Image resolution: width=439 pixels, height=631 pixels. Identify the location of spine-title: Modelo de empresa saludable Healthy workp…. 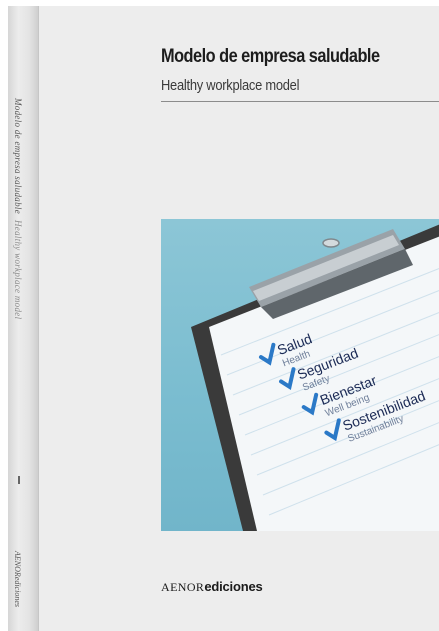
(18, 208).